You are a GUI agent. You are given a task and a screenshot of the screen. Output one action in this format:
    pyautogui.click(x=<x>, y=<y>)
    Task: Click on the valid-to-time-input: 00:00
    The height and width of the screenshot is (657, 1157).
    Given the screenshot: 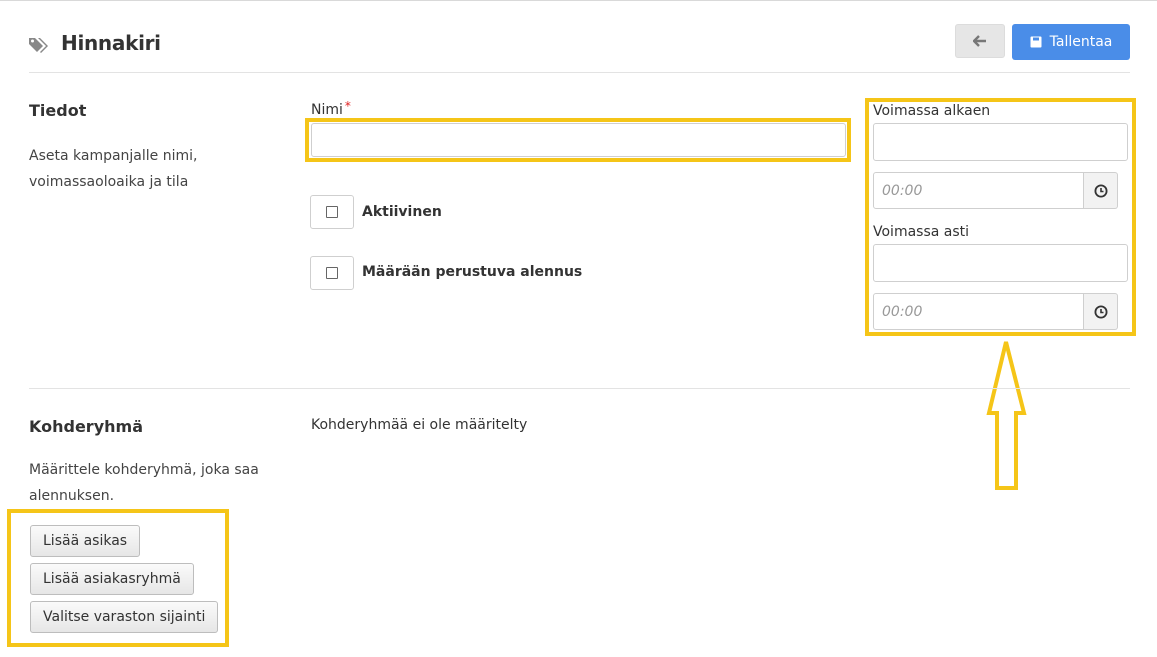 What is the action you would take?
    pyautogui.click(x=978, y=311)
    